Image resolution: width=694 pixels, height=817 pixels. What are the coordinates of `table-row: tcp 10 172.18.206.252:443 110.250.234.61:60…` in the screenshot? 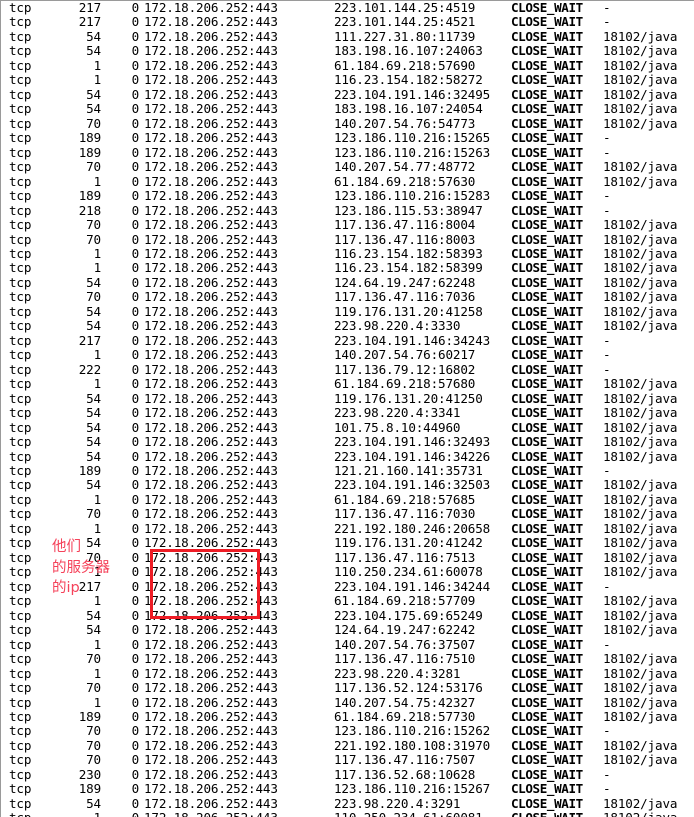 It's located at (347, 813).